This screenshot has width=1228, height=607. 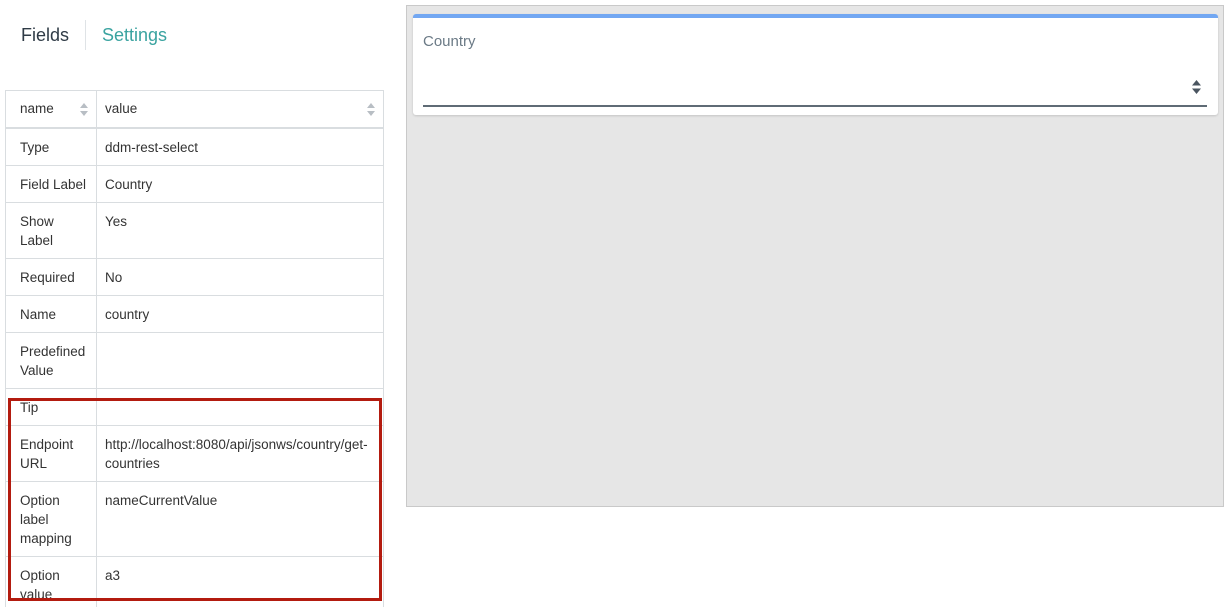 What do you see at coordinates (240, 313) in the screenshot?
I see `row-value: country` at bounding box center [240, 313].